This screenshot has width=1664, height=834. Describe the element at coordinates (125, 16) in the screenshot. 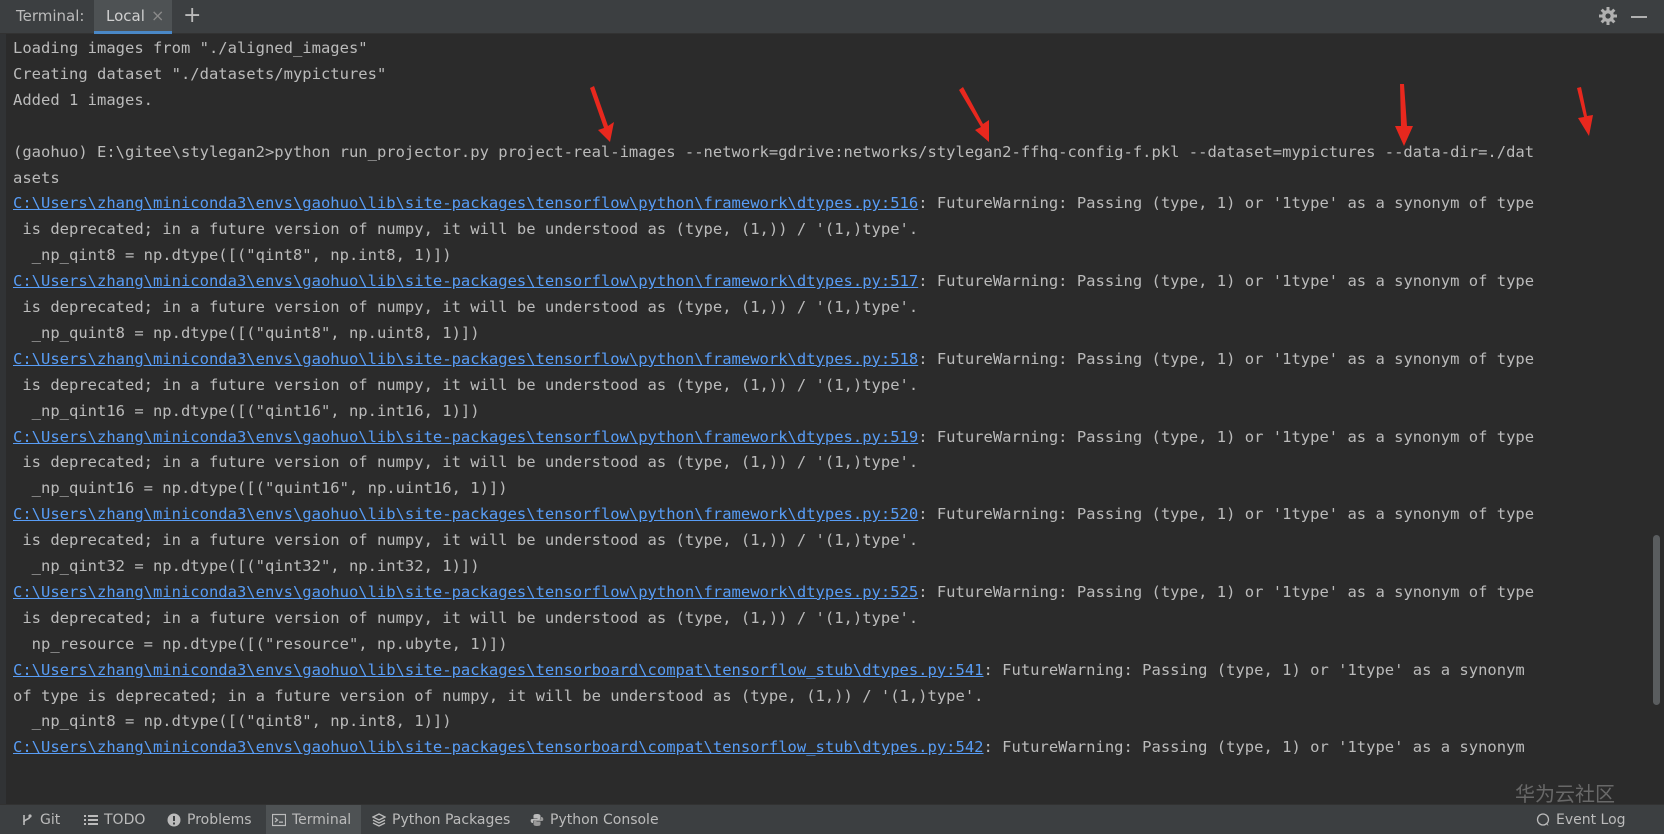

I see `tab-local-label: Local` at that location.